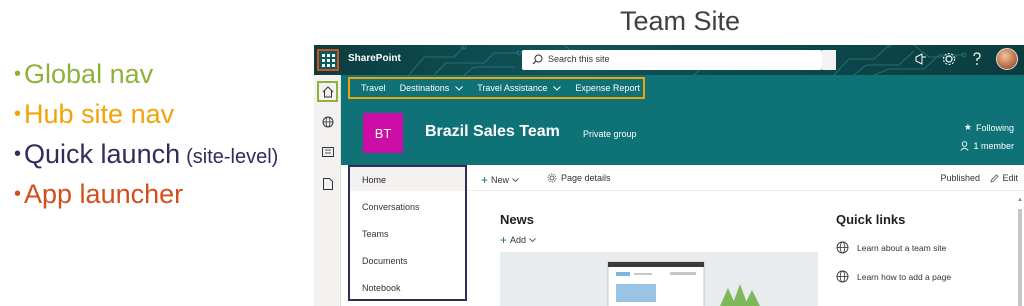 This screenshot has width=1024, height=306. I want to click on waffle-icon, so click(328, 60).